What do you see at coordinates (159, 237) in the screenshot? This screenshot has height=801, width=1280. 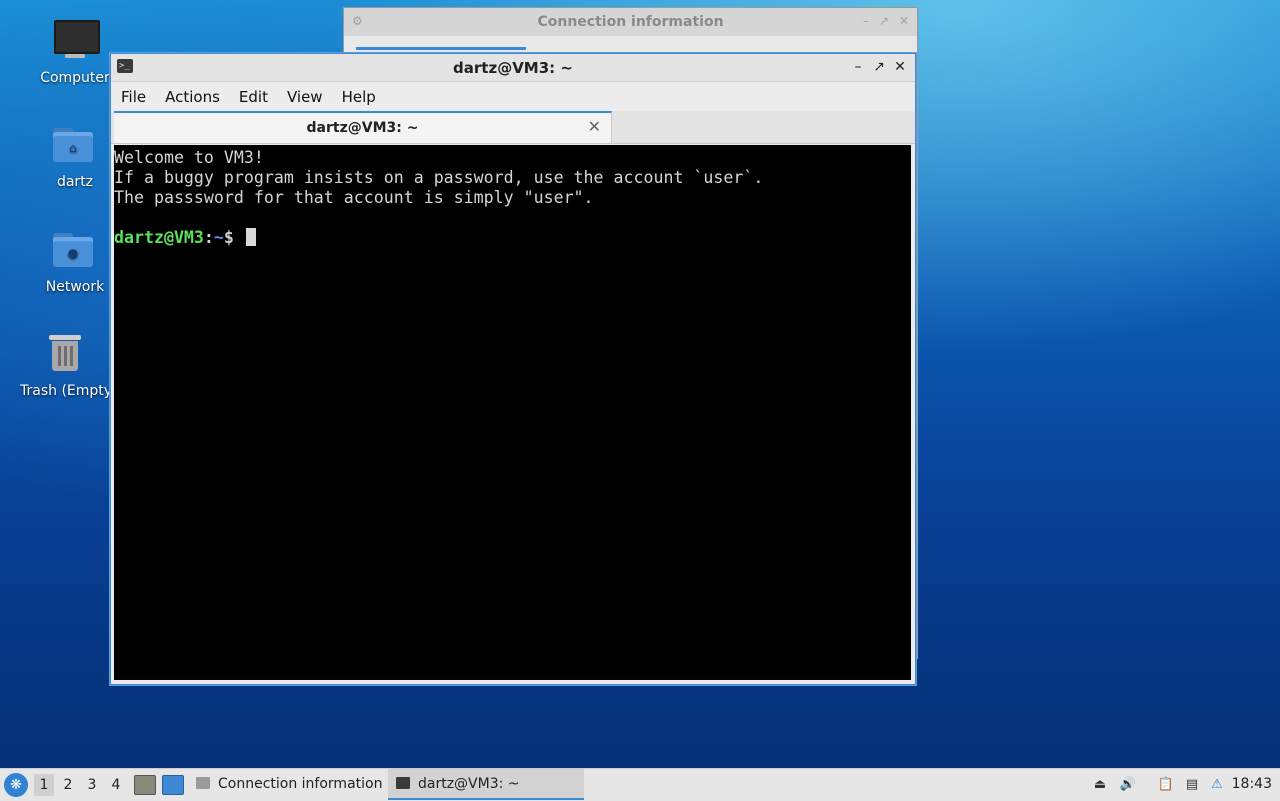 I see `prompt-user-host: dartz@VM3` at bounding box center [159, 237].